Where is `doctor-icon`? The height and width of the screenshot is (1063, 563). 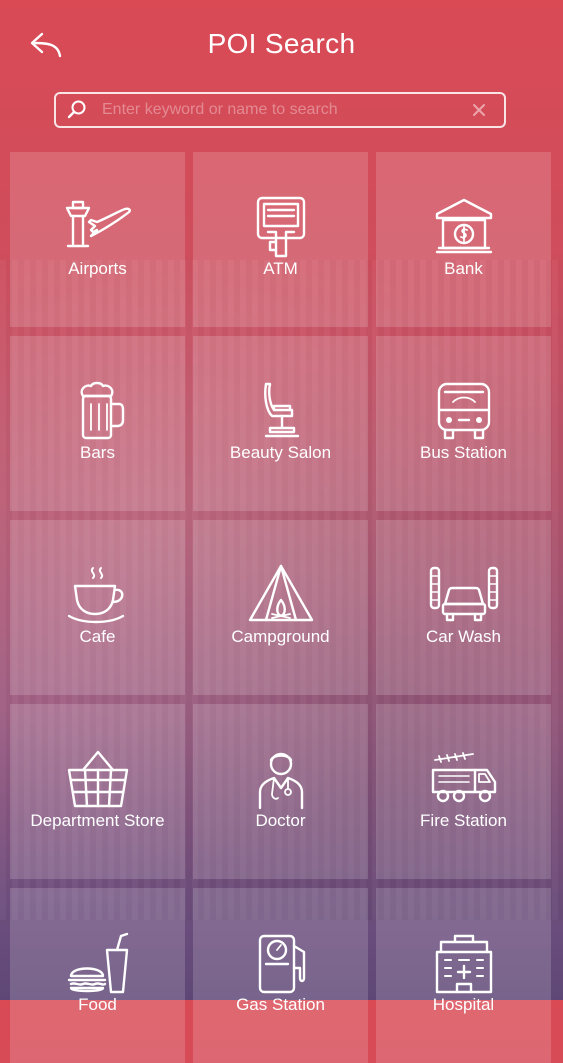
doctor-icon is located at coordinates (280, 781).